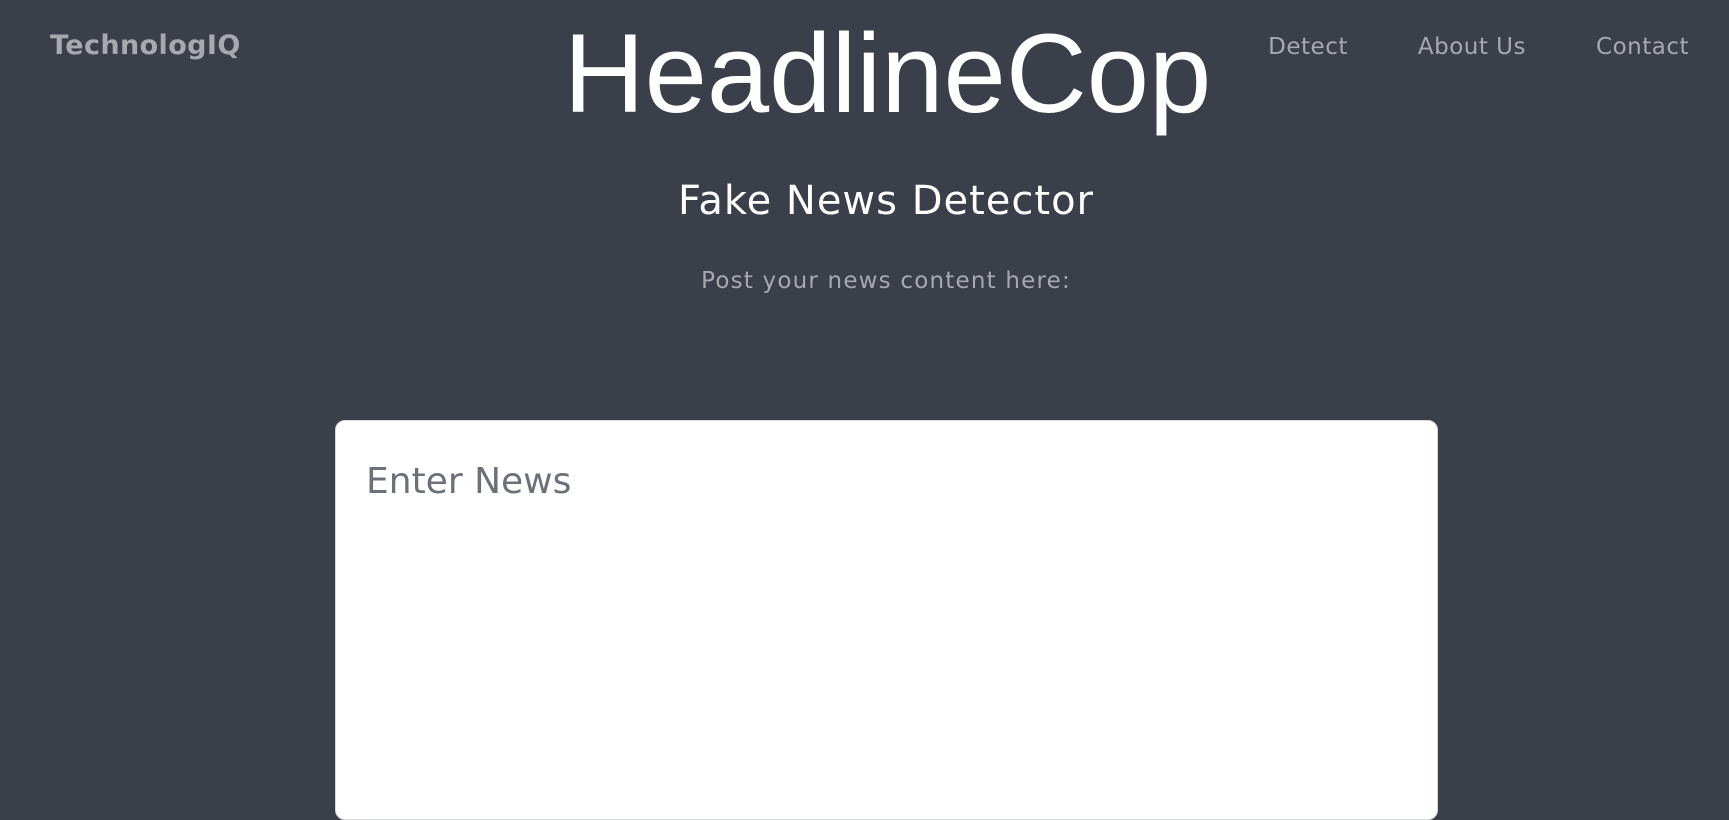 The width and height of the screenshot is (1729, 820). Describe the element at coordinates (886, 281) in the screenshot. I see `input-prompt: Post your news content here:` at that location.